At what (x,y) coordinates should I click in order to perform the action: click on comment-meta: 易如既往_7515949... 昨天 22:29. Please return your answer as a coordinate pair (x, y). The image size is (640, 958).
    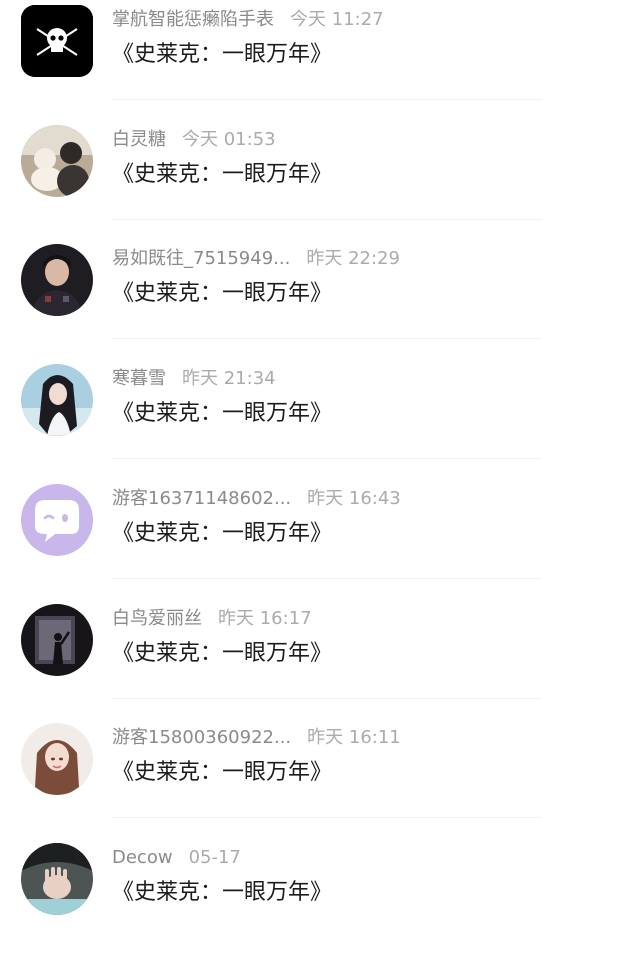
    Looking at the image, I should click on (256, 259).